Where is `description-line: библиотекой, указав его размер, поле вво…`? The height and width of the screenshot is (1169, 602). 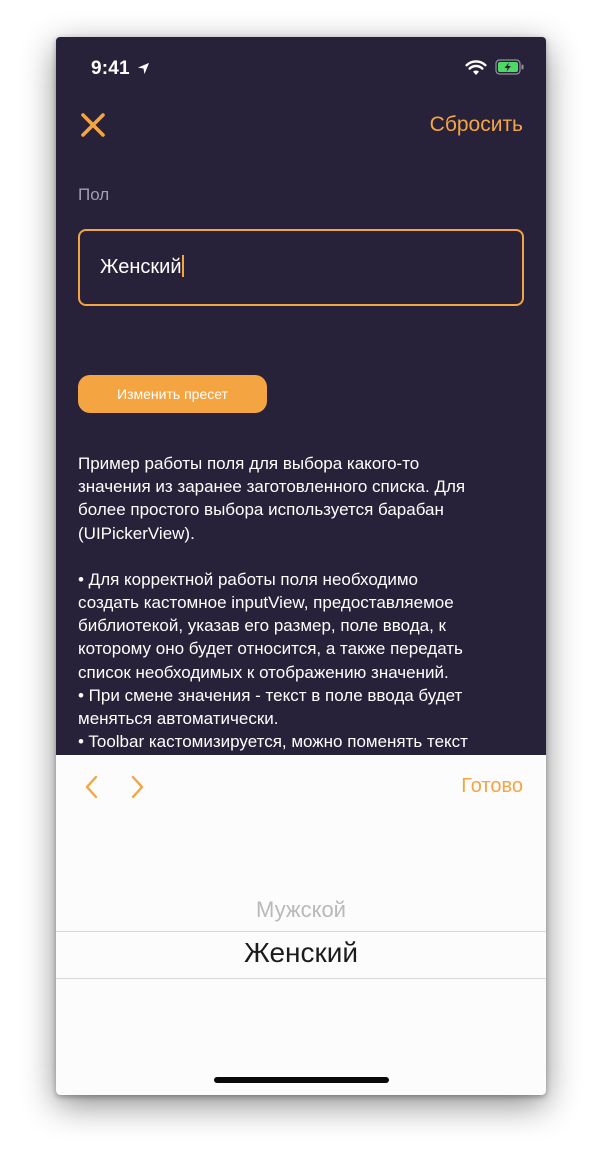
description-line: библиотекой, указав его размер, поле вво… is located at coordinates (262, 626).